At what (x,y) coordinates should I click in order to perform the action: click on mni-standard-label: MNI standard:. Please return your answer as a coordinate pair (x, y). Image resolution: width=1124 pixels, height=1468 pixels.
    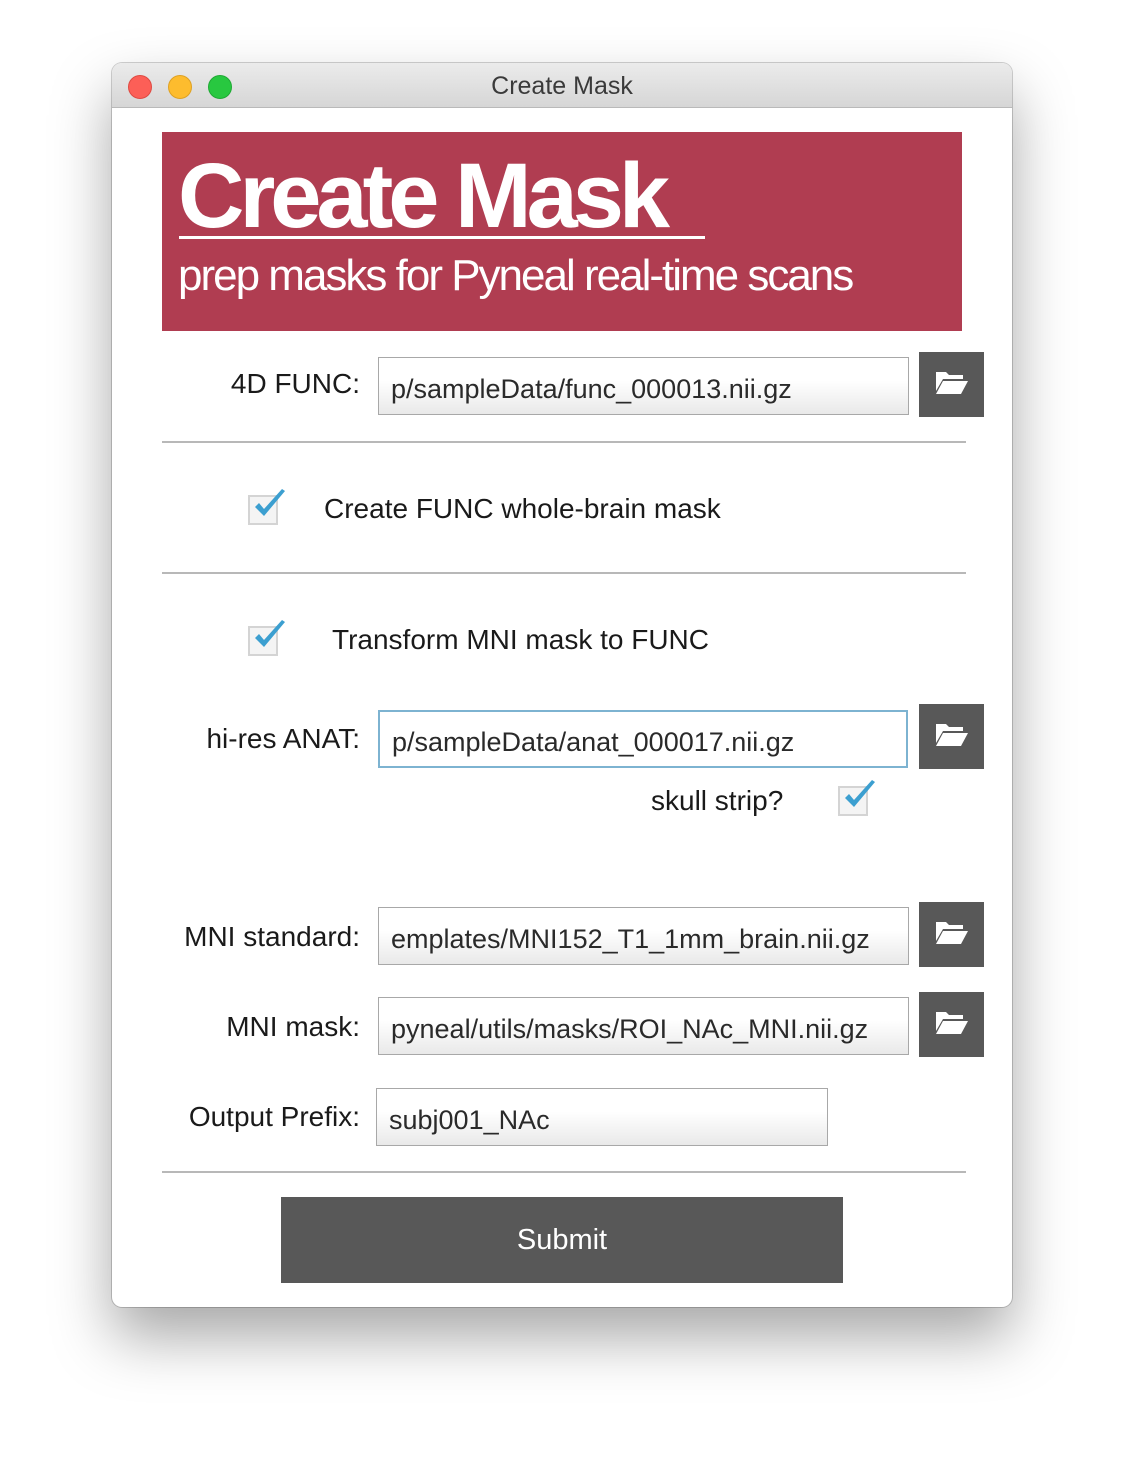
    Looking at the image, I should click on (272, 936).